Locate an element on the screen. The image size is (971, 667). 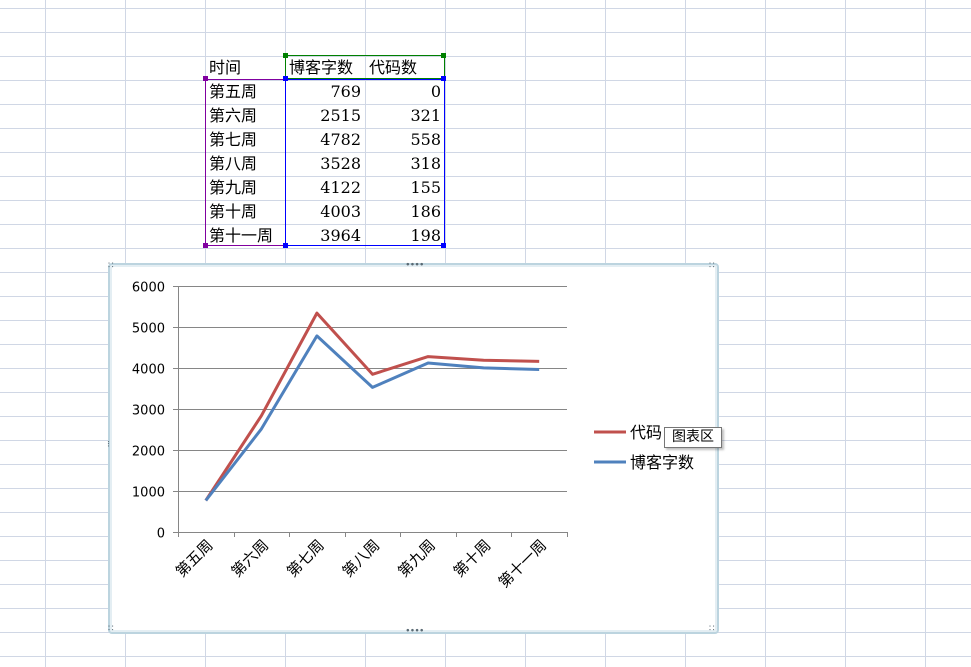
resize-handle-bottom-left: ∷ is located at coordinates (111, 629).